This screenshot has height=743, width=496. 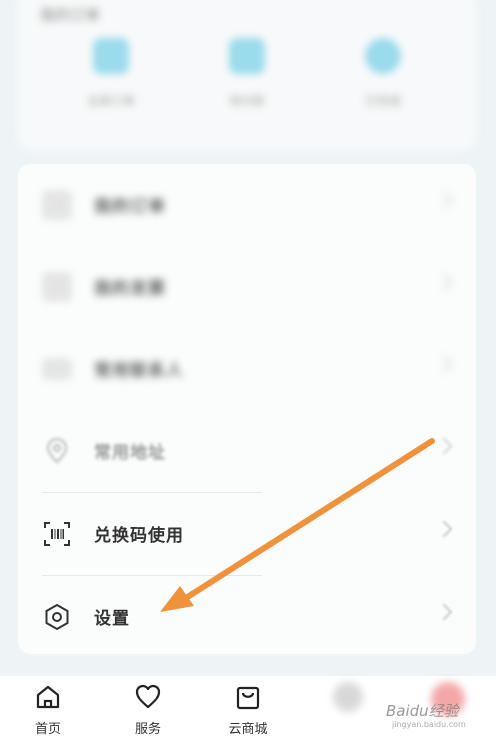 What do you see at coordinates (297, 525) in the screenshot?
I see `annotation-arrow` at bounding box center [297, 525].